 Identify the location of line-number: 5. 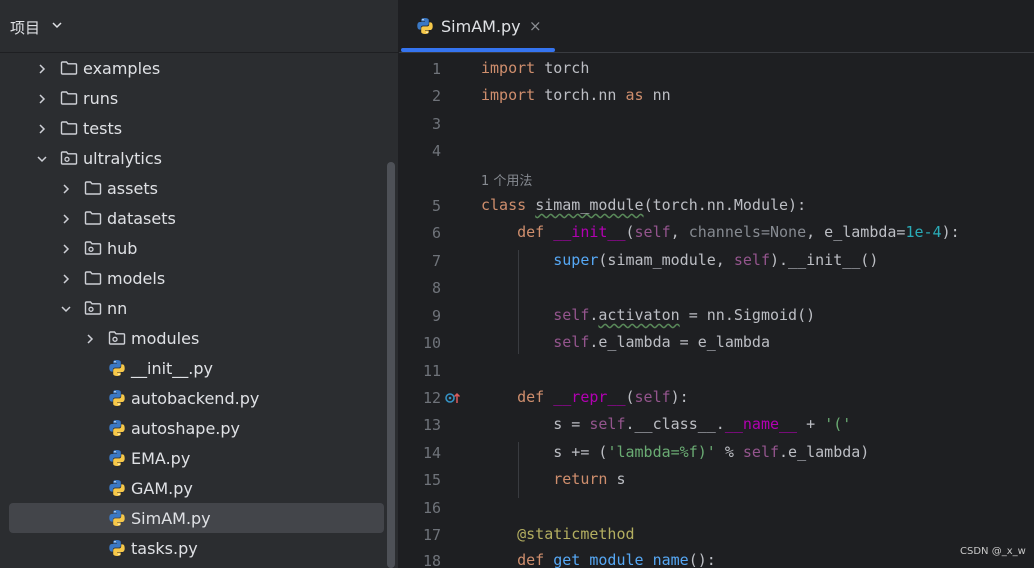
(436, 206).